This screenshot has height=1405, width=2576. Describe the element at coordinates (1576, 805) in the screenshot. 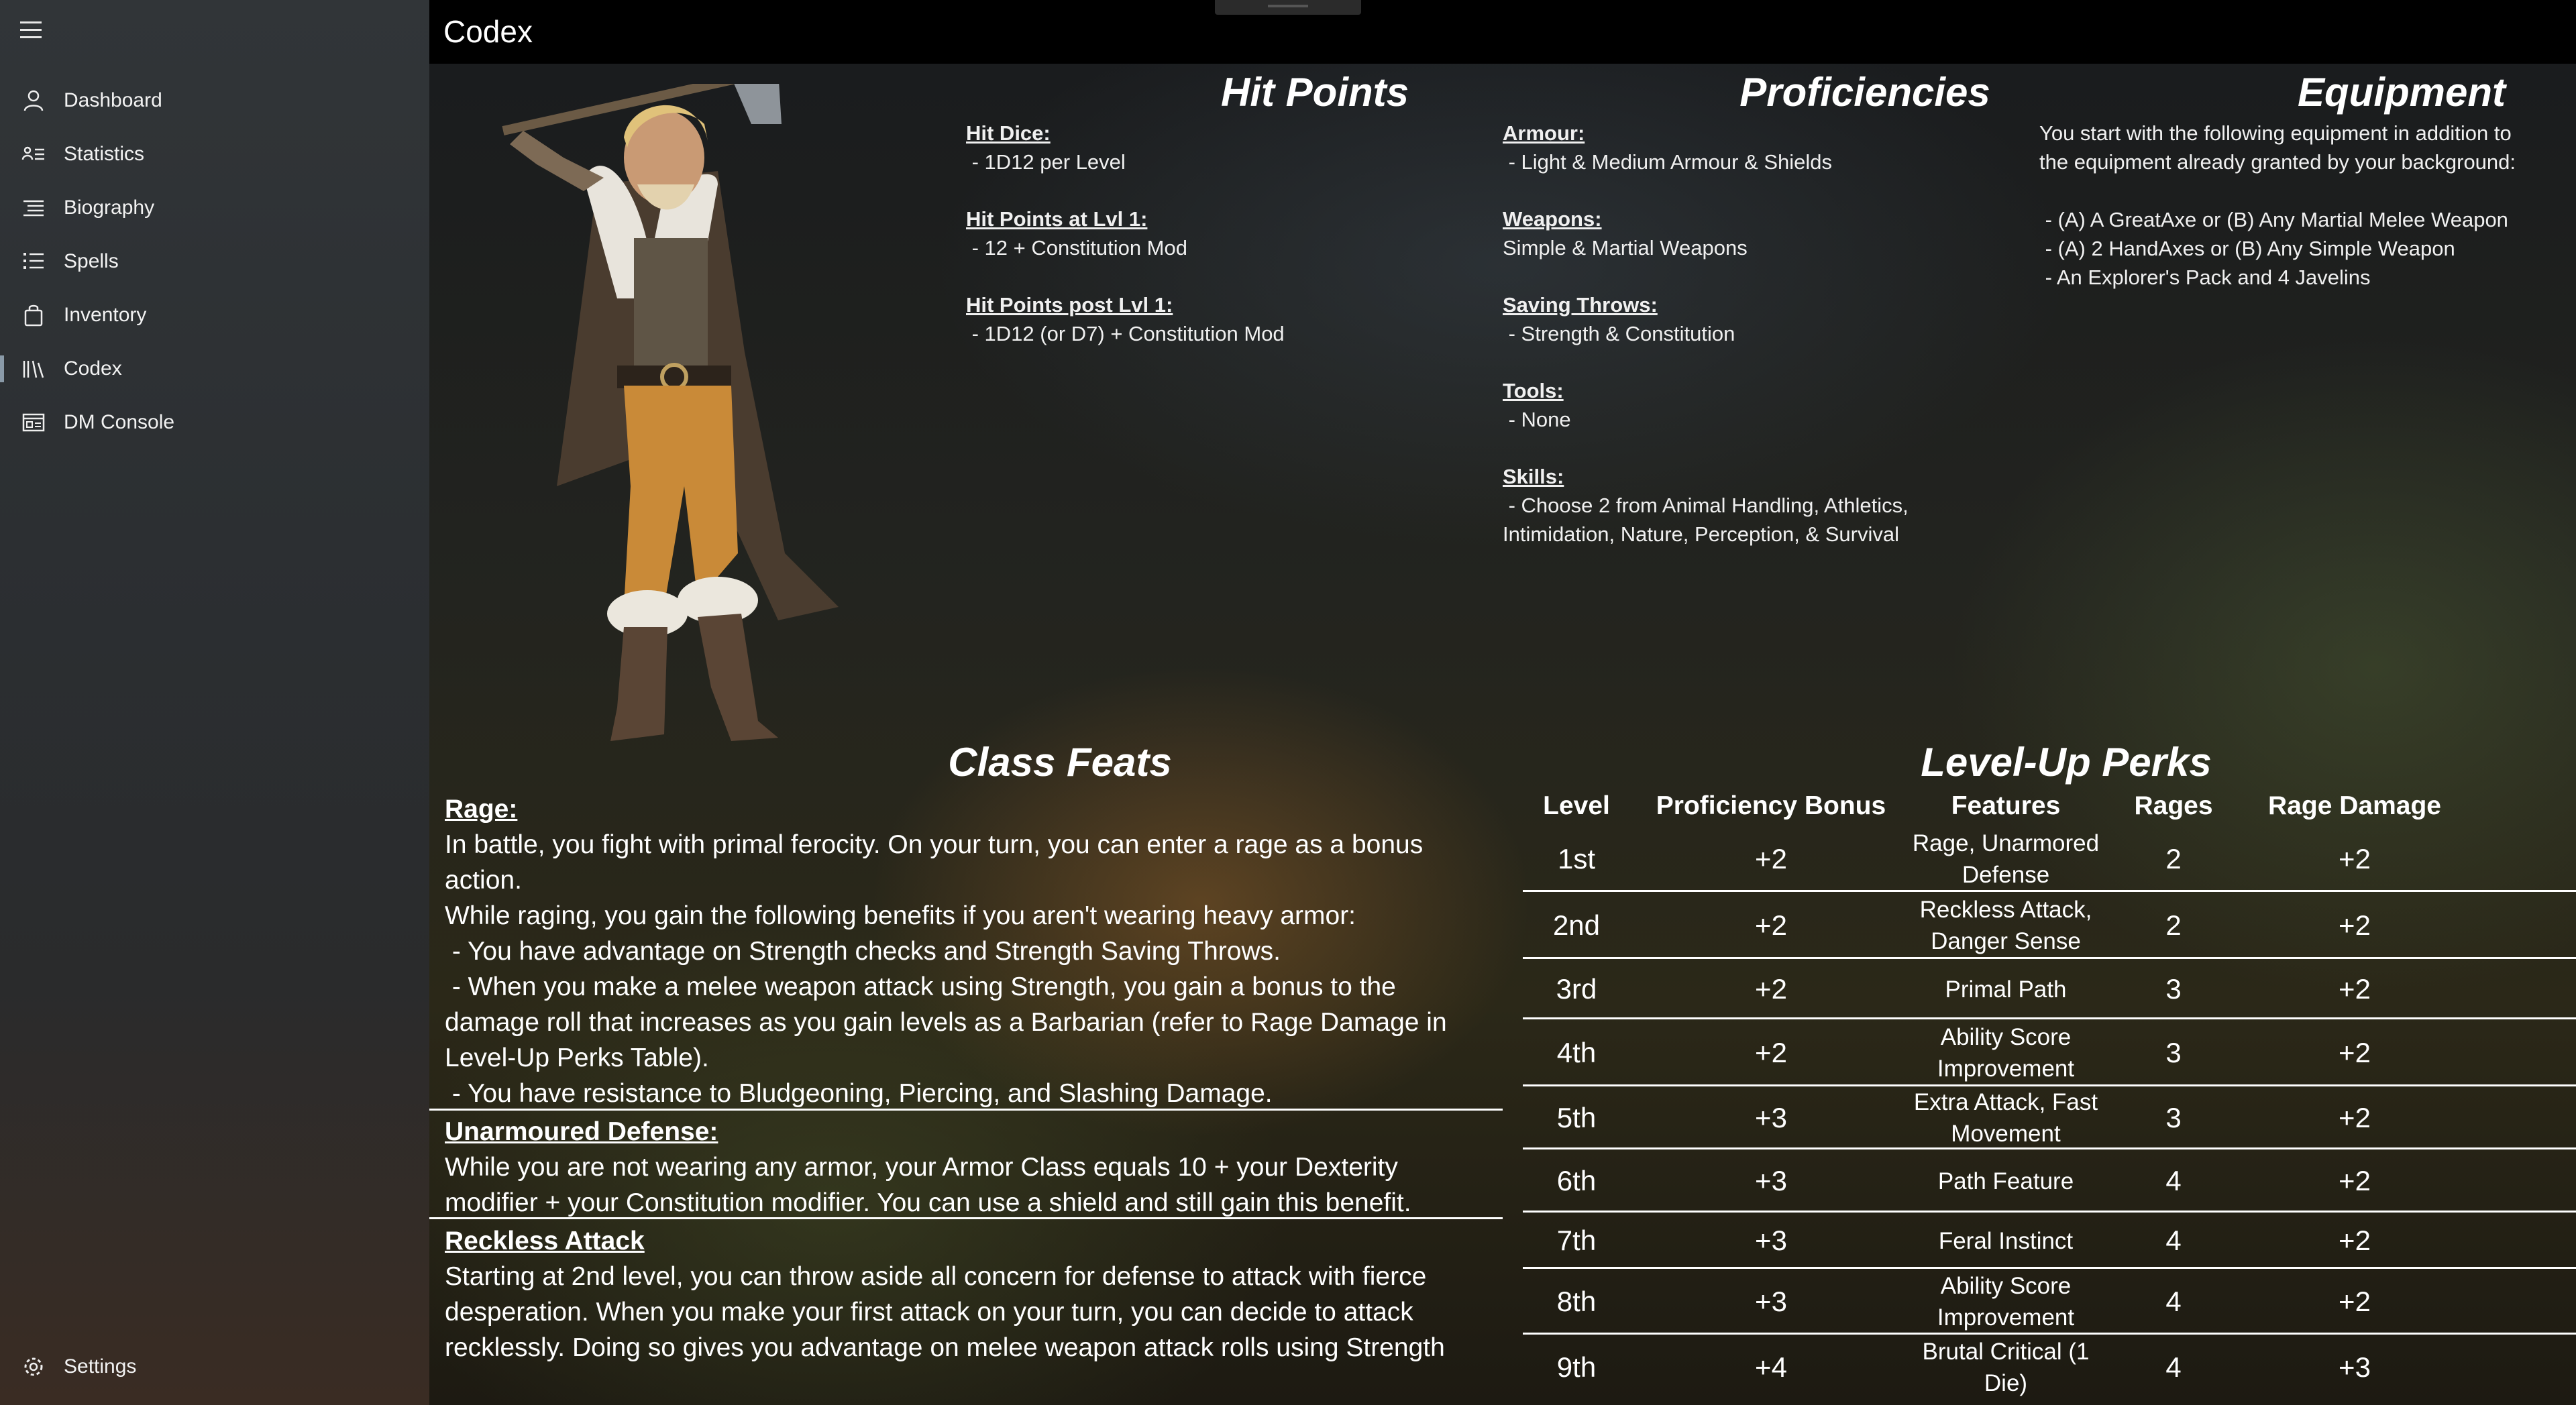

I see `column-header-level: Level` at that location.